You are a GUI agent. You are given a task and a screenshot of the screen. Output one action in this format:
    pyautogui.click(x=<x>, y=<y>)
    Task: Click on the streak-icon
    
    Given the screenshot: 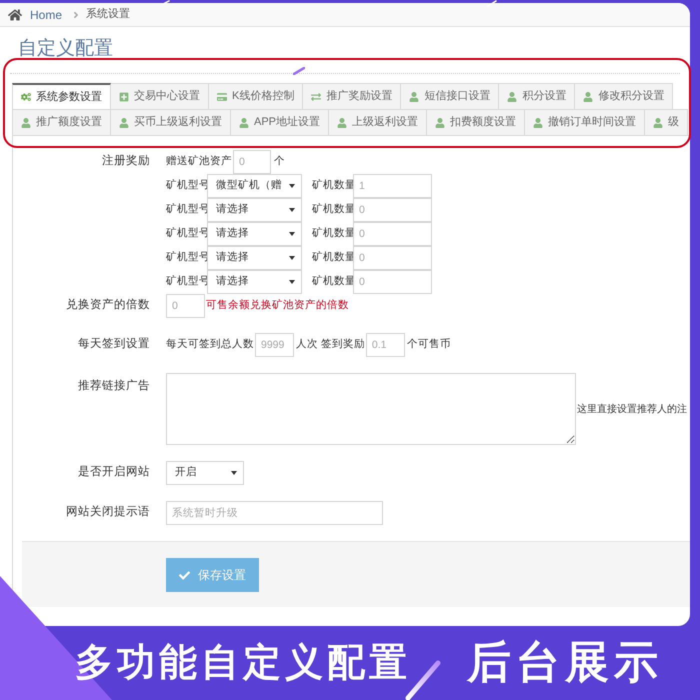 What is the action you would take?
    pyautogui.click(x=299, y=71)
    